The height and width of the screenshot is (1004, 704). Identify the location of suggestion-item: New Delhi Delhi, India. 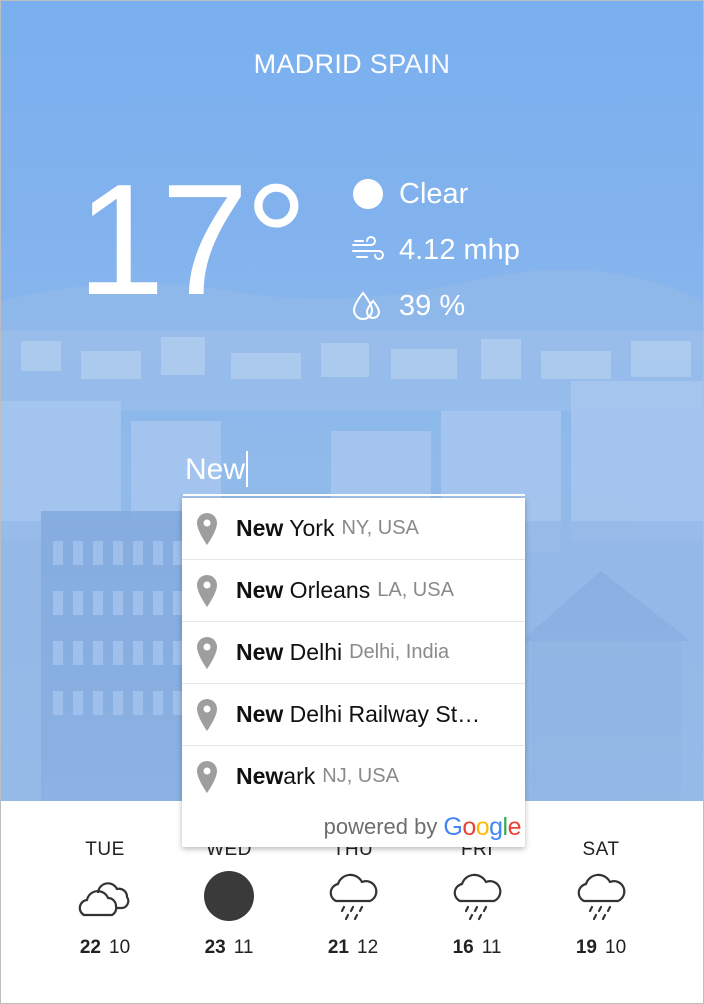
(353, 653).